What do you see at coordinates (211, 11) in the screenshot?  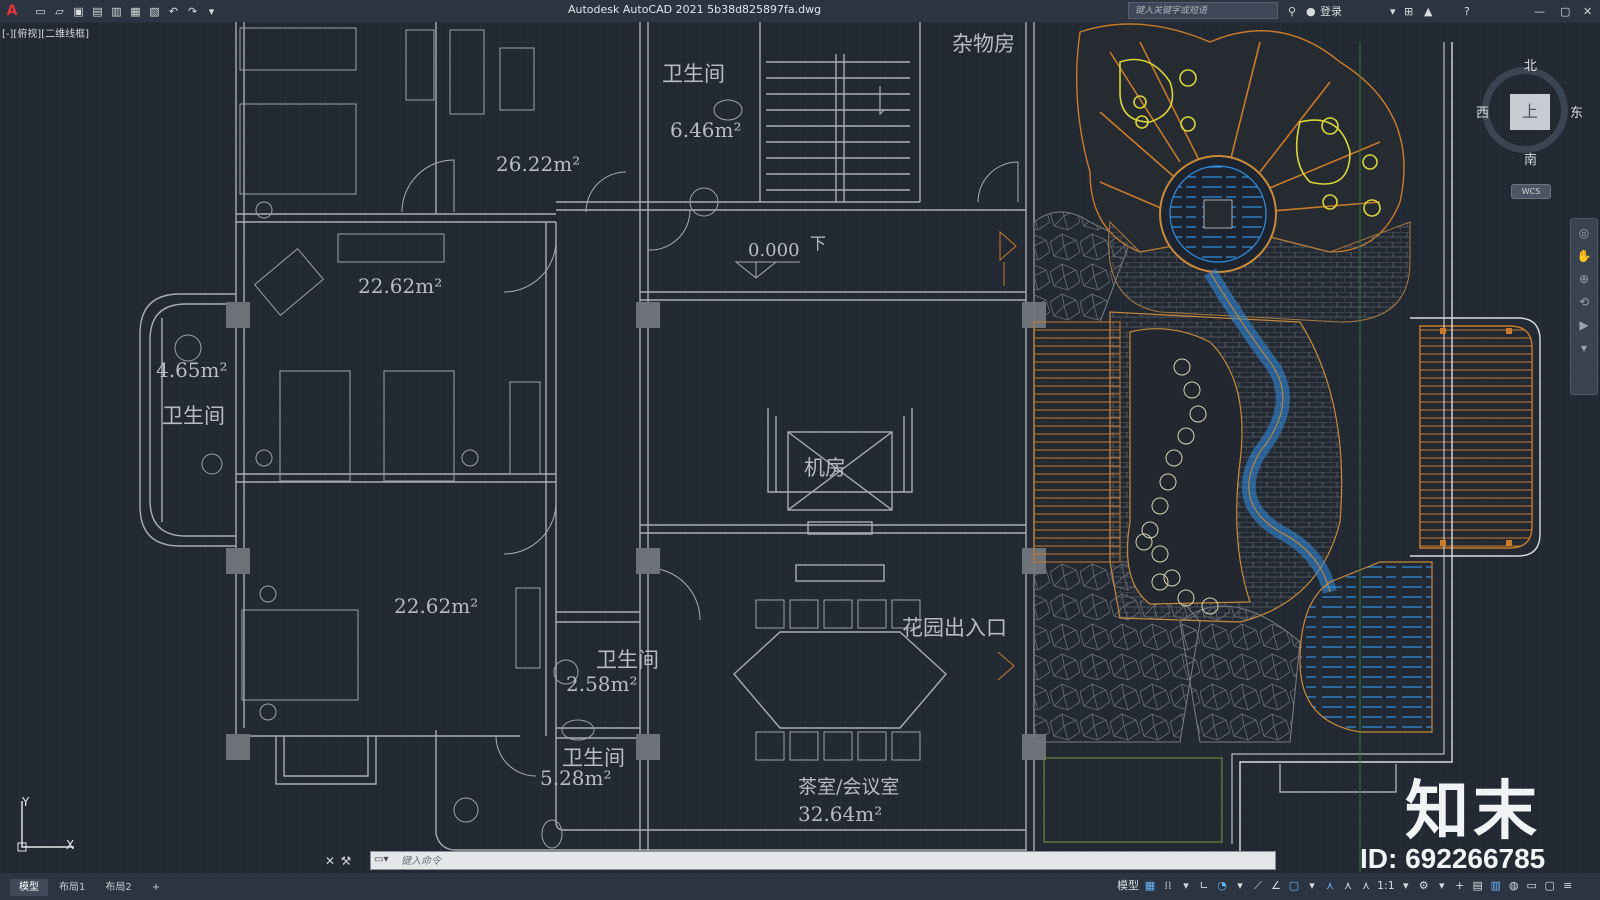 I see `qat-dropdown-icon: ▾` at bounding box center [211, 11].